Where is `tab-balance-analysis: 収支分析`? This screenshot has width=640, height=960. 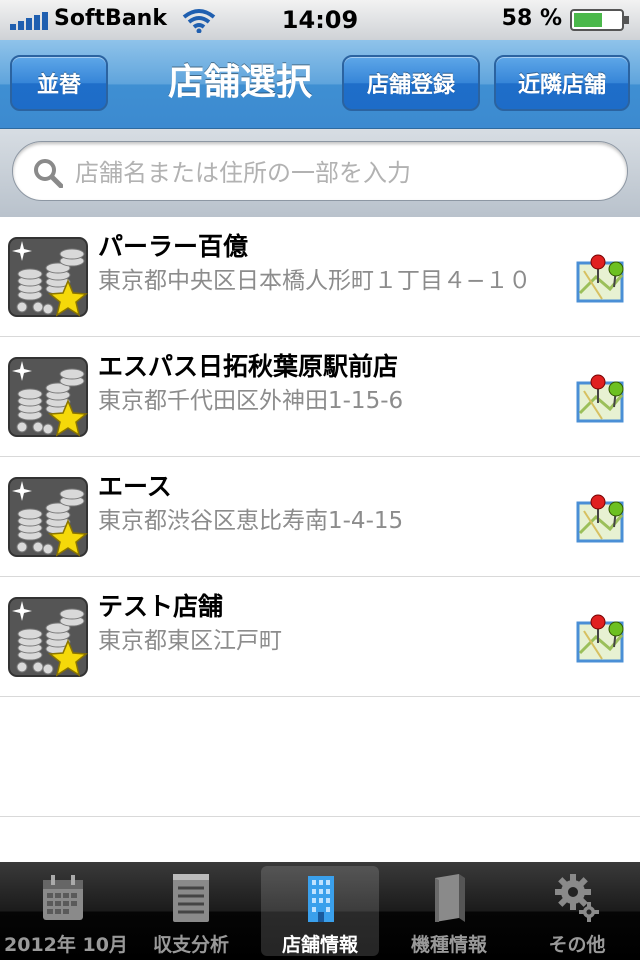
tab-balance-analysis: 収支分析 is located at coordinates (191, 911).